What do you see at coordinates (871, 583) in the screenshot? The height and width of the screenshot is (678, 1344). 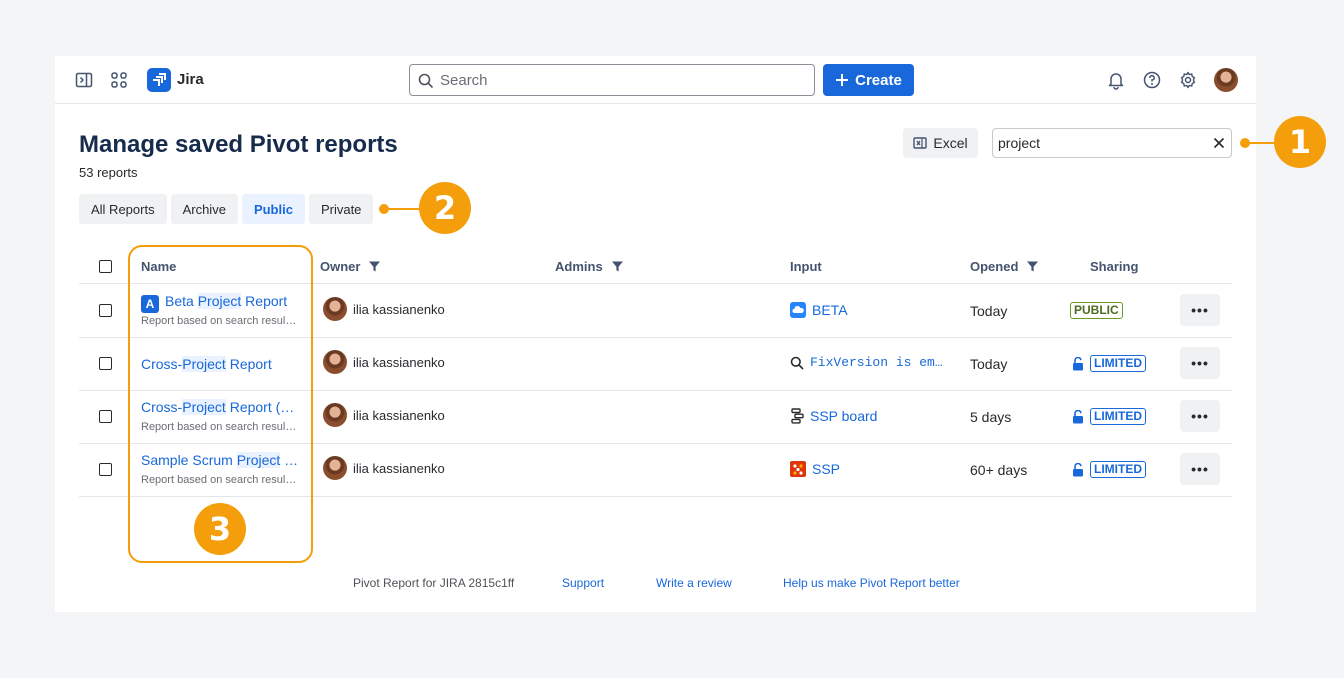 I see `footer-feedback-link: Help us make Pivot Report better` at bounding box center [871, 583].